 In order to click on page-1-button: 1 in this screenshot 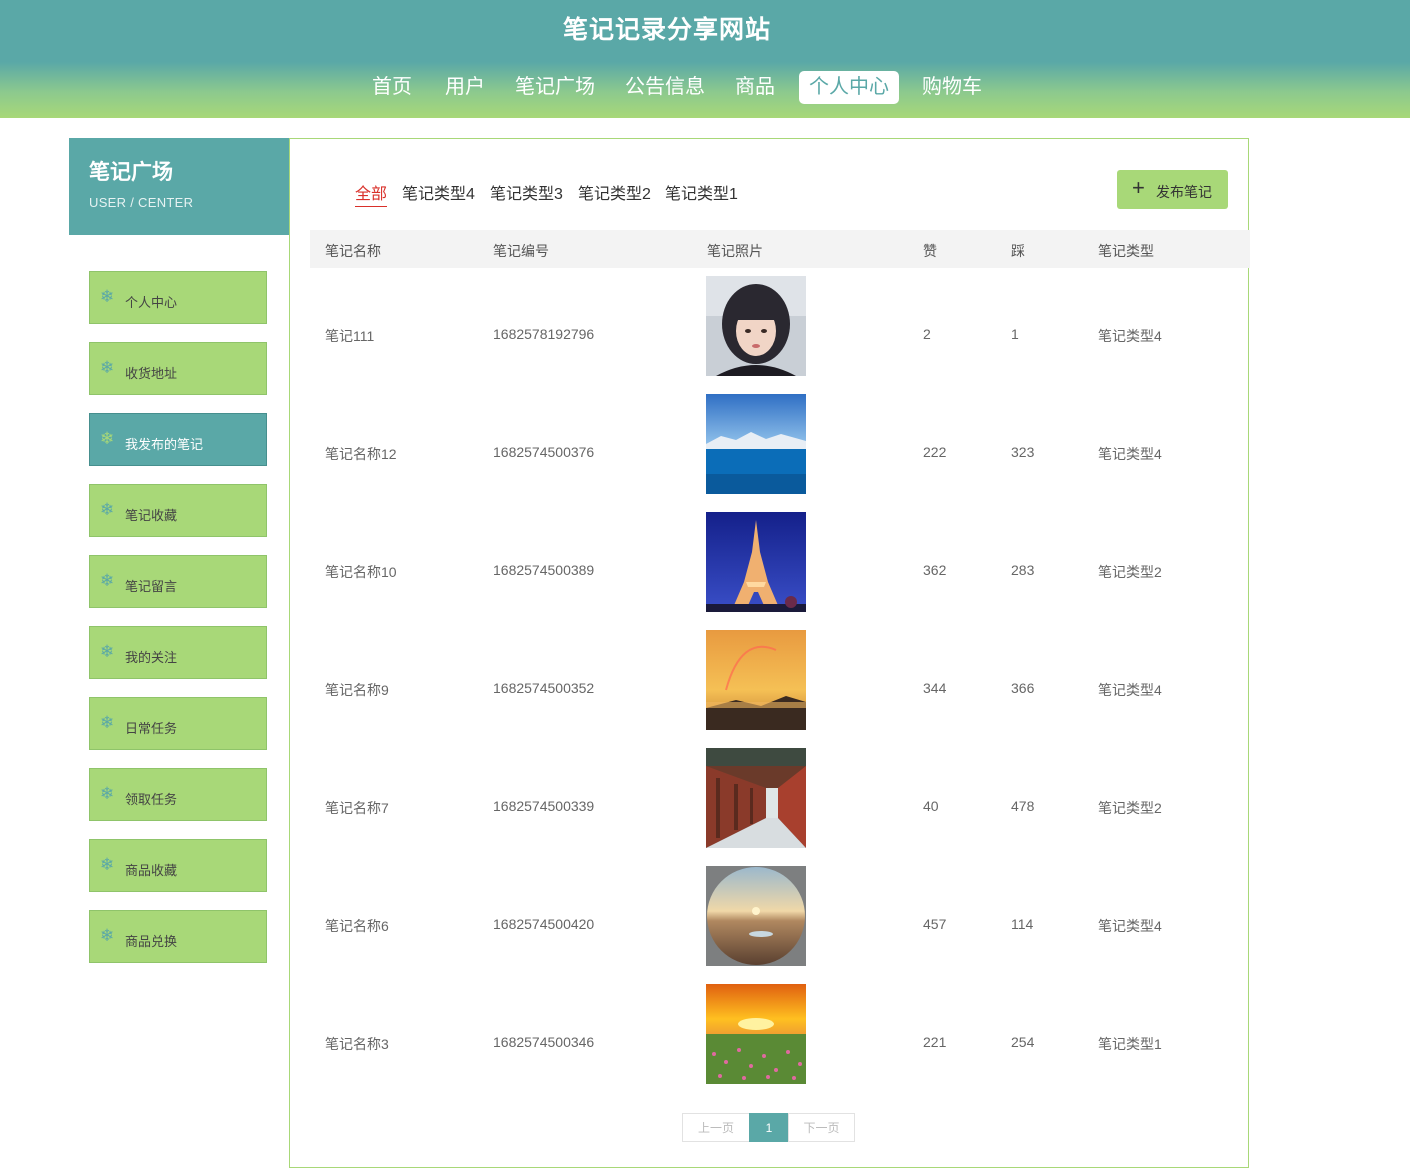, I will do `click(769, 1127)`.